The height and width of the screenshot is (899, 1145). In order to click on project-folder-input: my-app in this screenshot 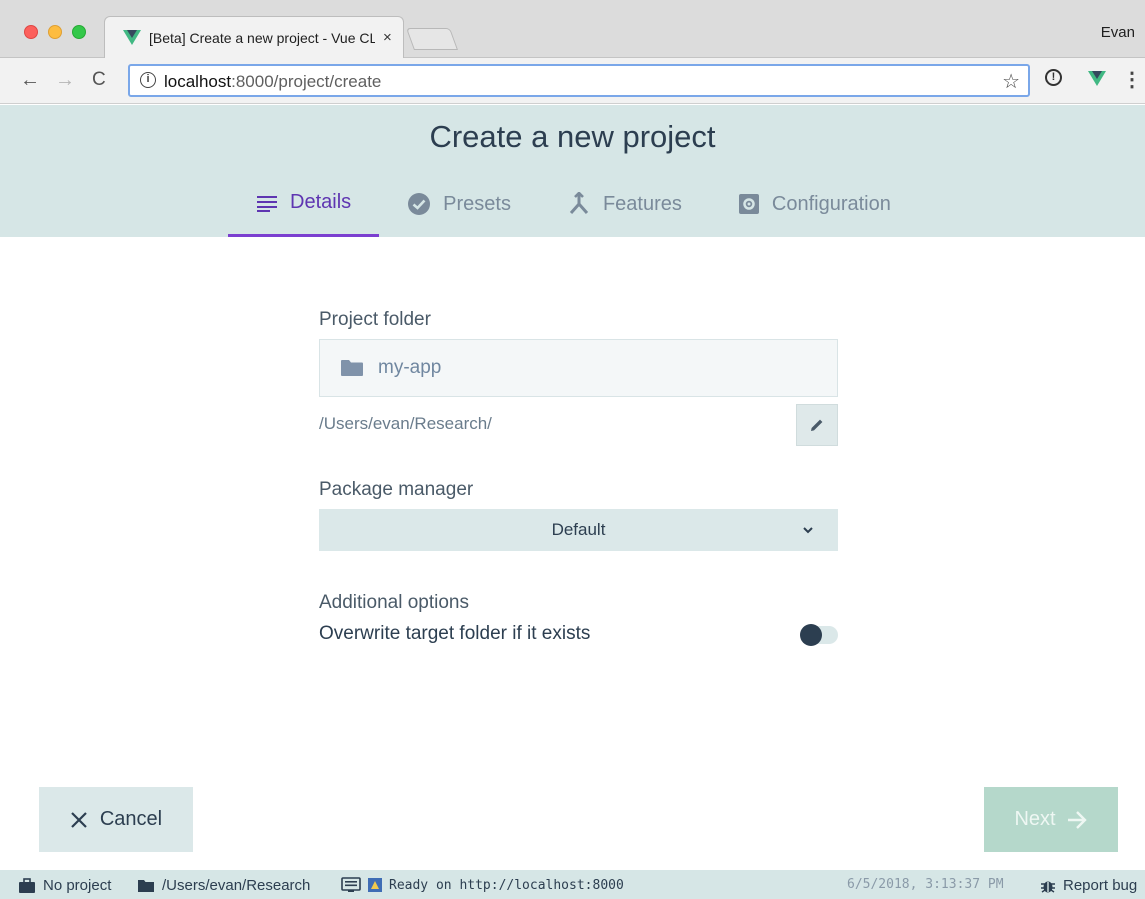, I will do `click(578, 368)`.